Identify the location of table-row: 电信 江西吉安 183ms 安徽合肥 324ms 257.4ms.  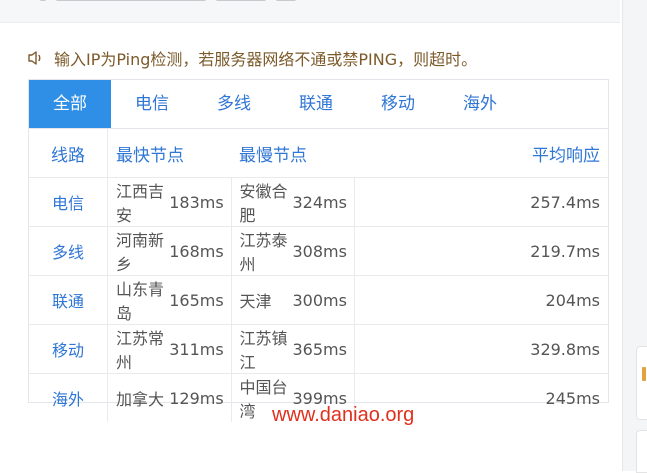
(318, 202).